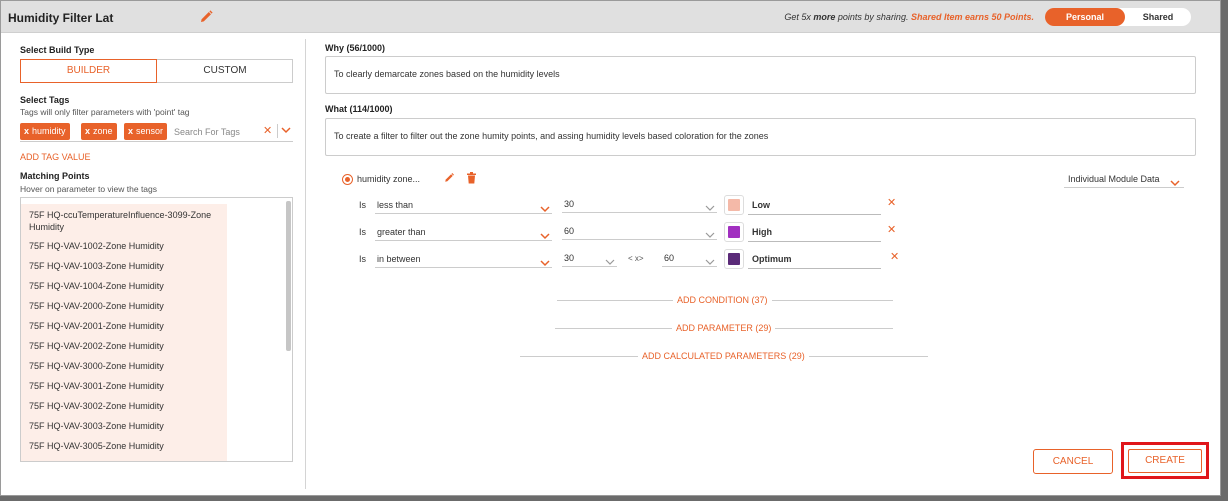  What do you see at coordinates (463, 205) in the screenshot?
I see `operator-select: less than` at bounding box center [463, 205].